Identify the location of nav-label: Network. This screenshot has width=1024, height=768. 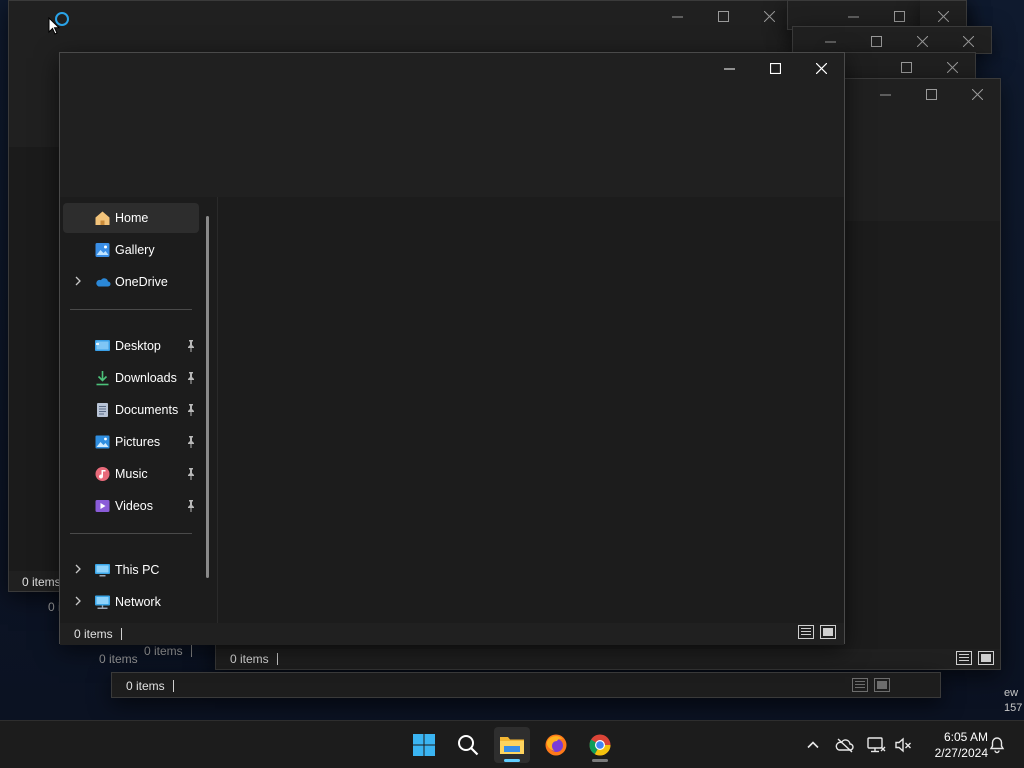
(138, 602).